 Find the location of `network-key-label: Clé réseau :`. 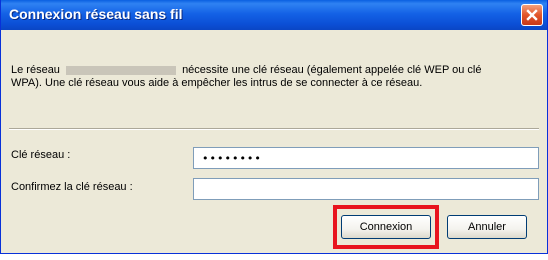

network-key-label: Clé réseau : is located at coordinates (41, 155).